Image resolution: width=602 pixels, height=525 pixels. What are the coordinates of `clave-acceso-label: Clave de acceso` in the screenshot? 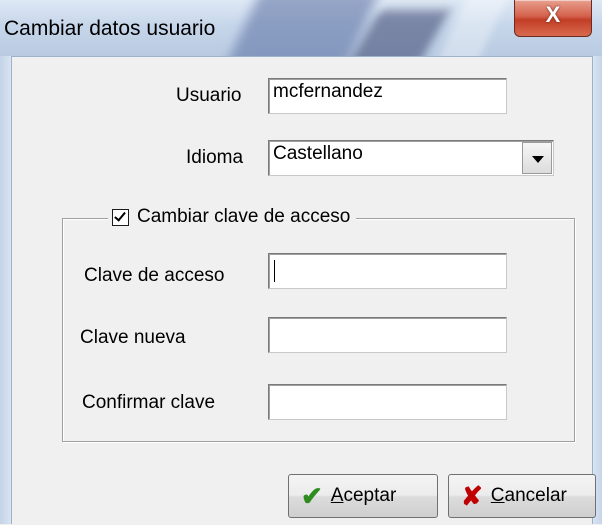 It's located at (154, 275).